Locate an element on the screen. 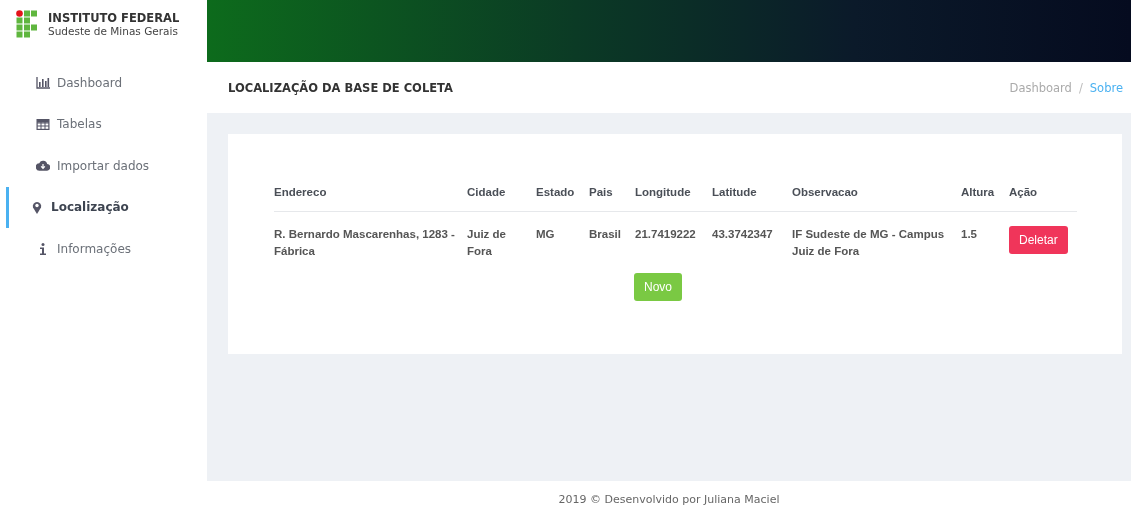  column-header: Longitude is located at coordinates (663, 192).